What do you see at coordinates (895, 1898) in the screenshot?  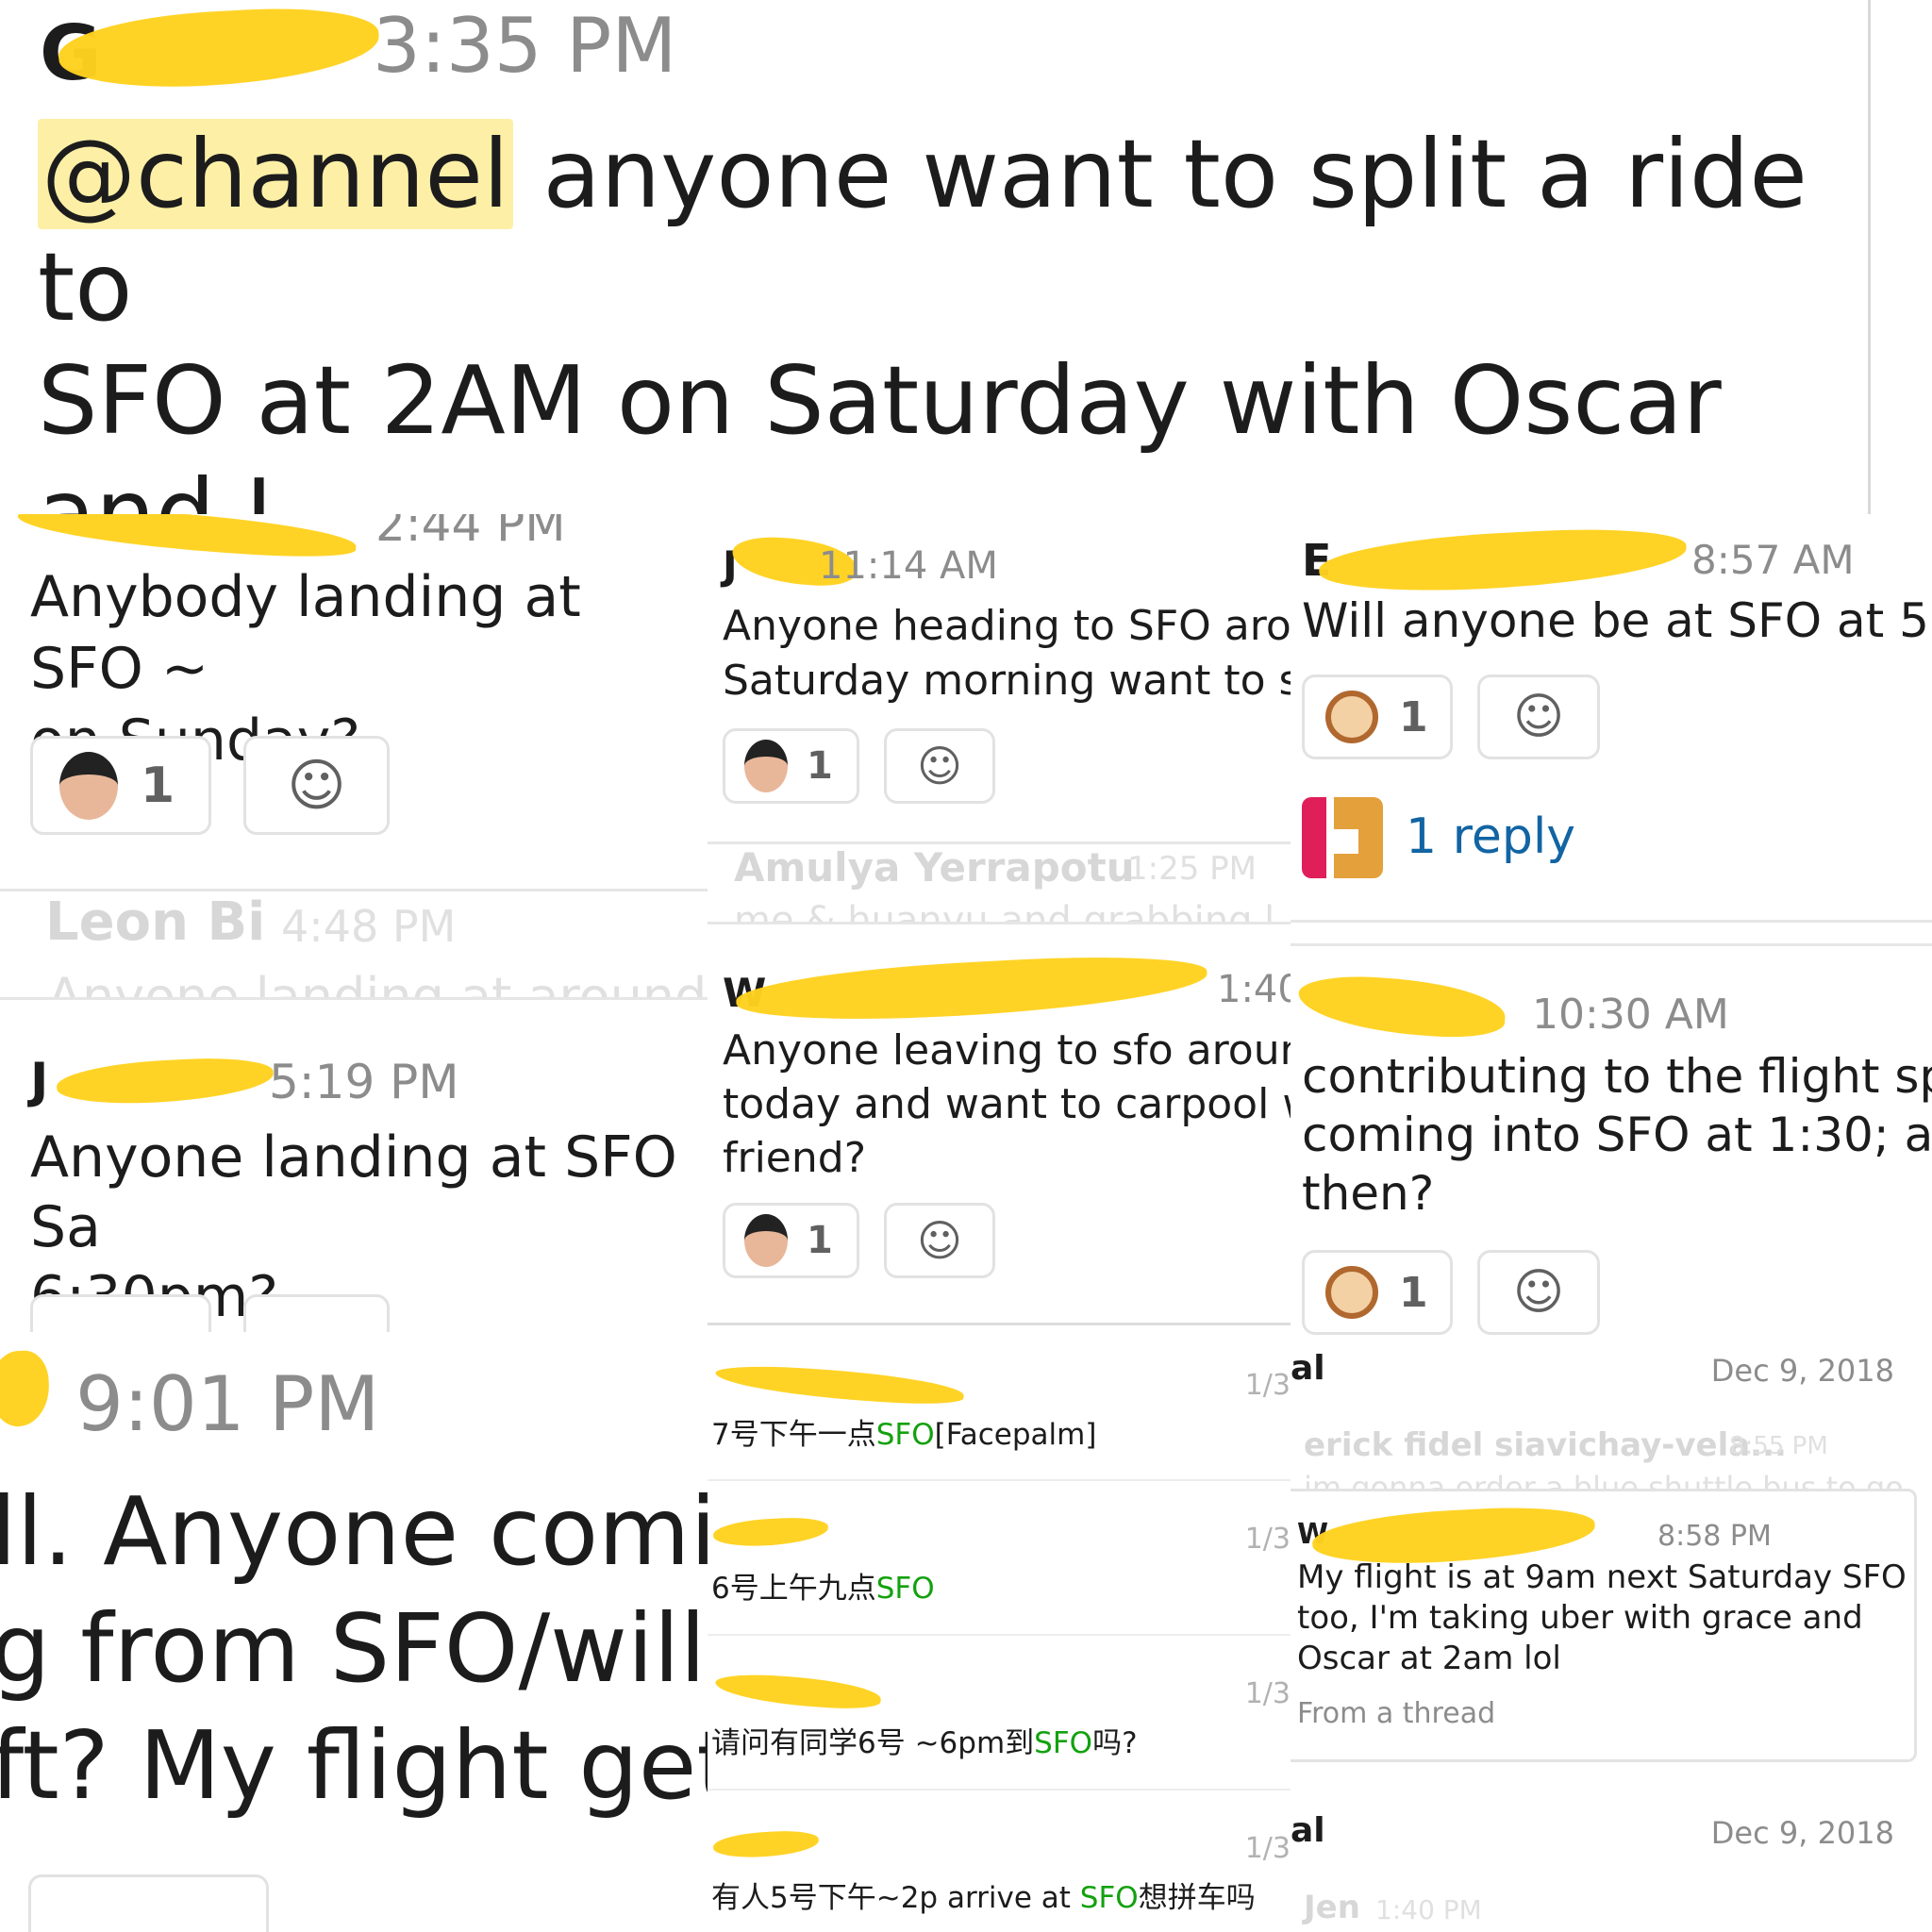 I see `text-segment: 有人5号下午~2p arrive at` at bounding box center [895, 1898].